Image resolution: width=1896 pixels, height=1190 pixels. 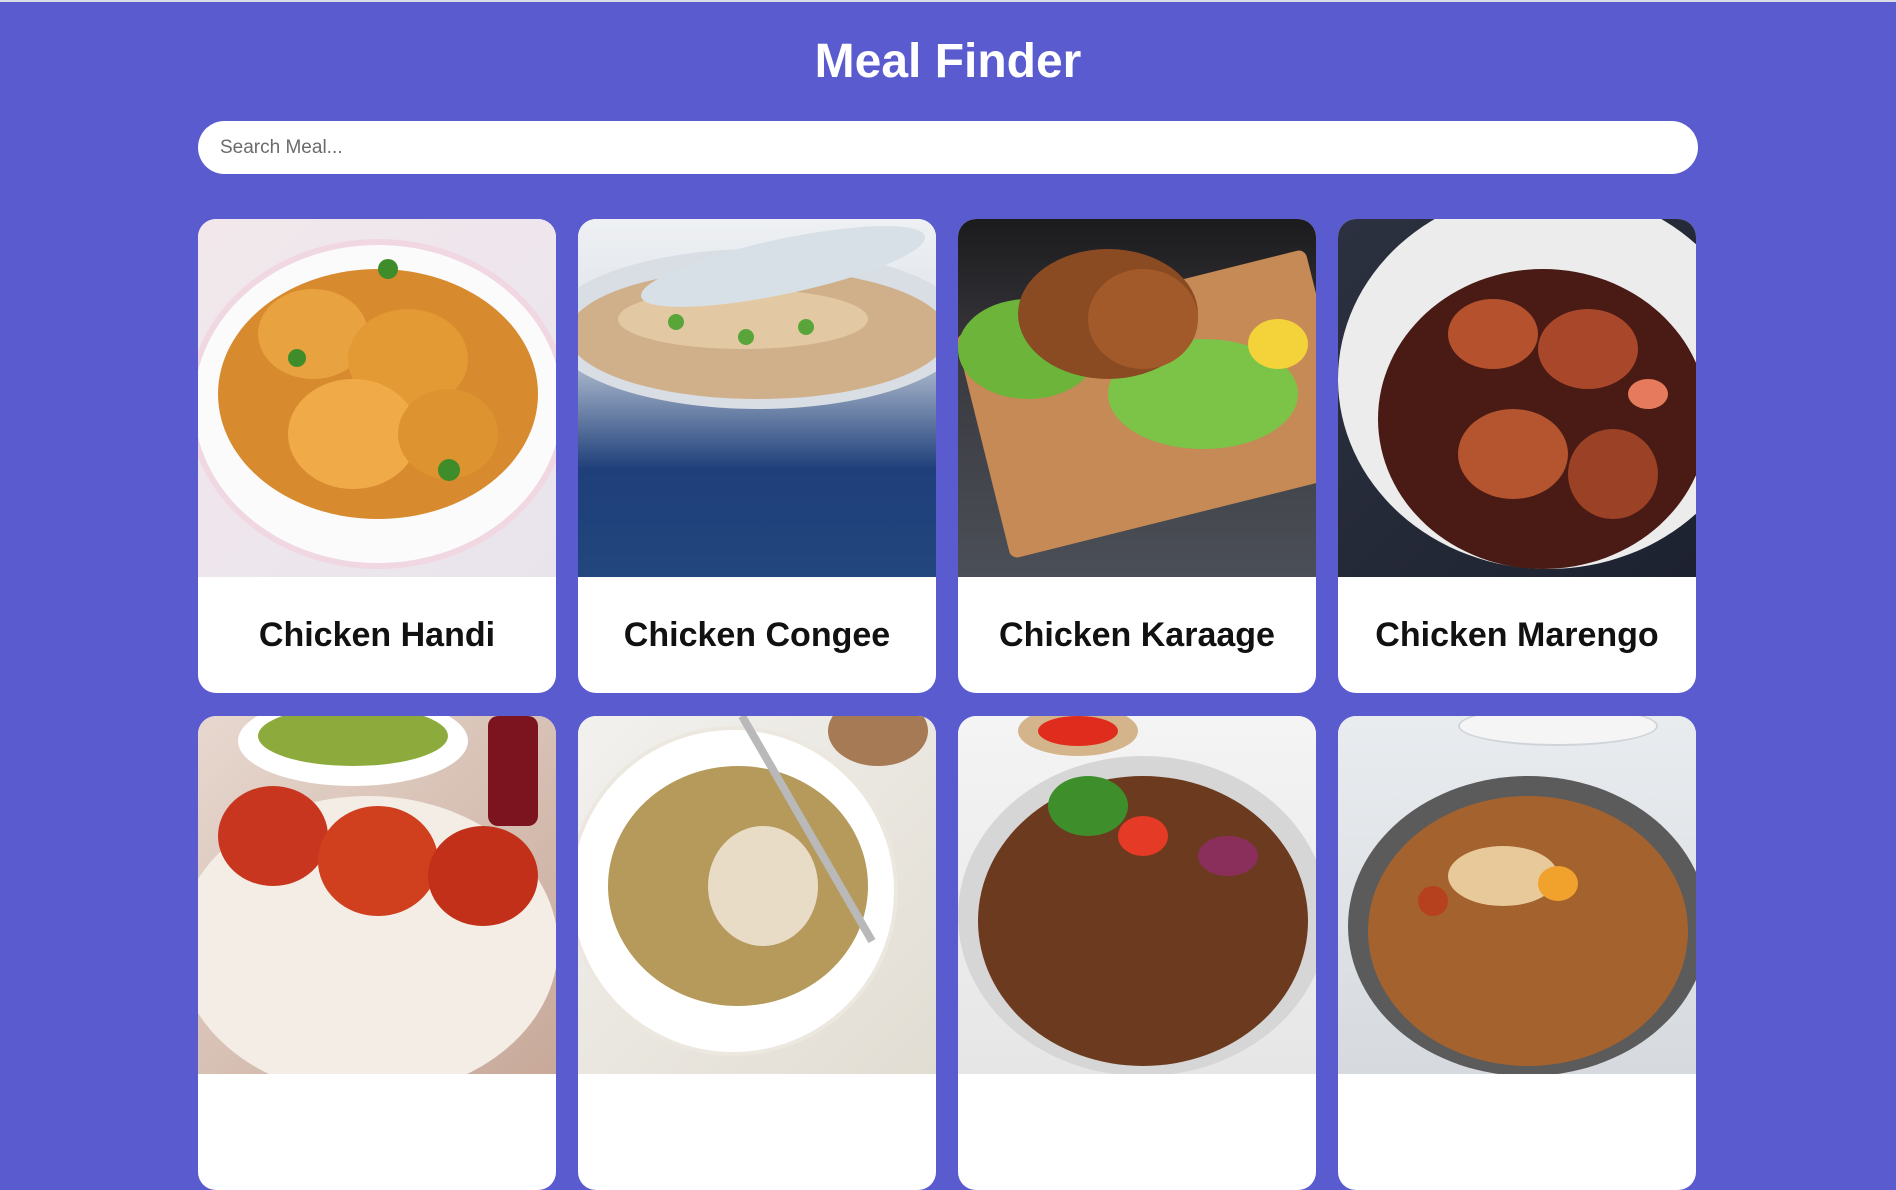 I want to click on meal-image-chicken-congee, so click(x=757, y=398).